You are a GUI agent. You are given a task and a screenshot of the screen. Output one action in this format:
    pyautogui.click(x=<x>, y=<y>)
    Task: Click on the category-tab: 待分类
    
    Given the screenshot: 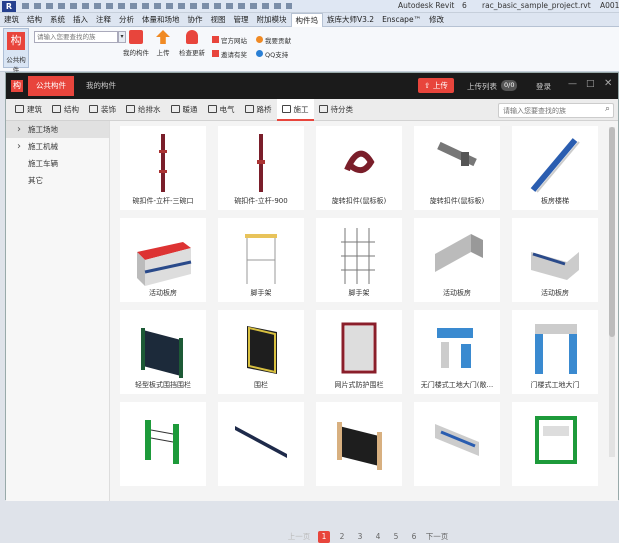 What is the action you would take?
    pyautogui.click(x=336, y=110)
    